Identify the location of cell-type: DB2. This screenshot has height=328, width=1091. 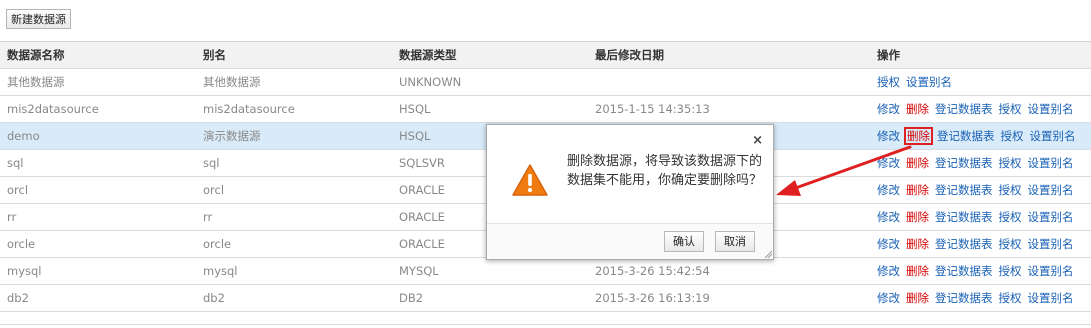
(411, 298).